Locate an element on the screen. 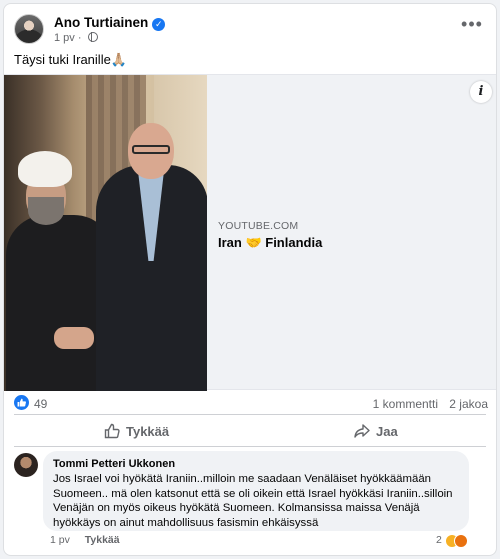 This screenshot has width=500, height=559. preview-title: Iran 🤝 Finlandia is located at coordinates (270, 243).